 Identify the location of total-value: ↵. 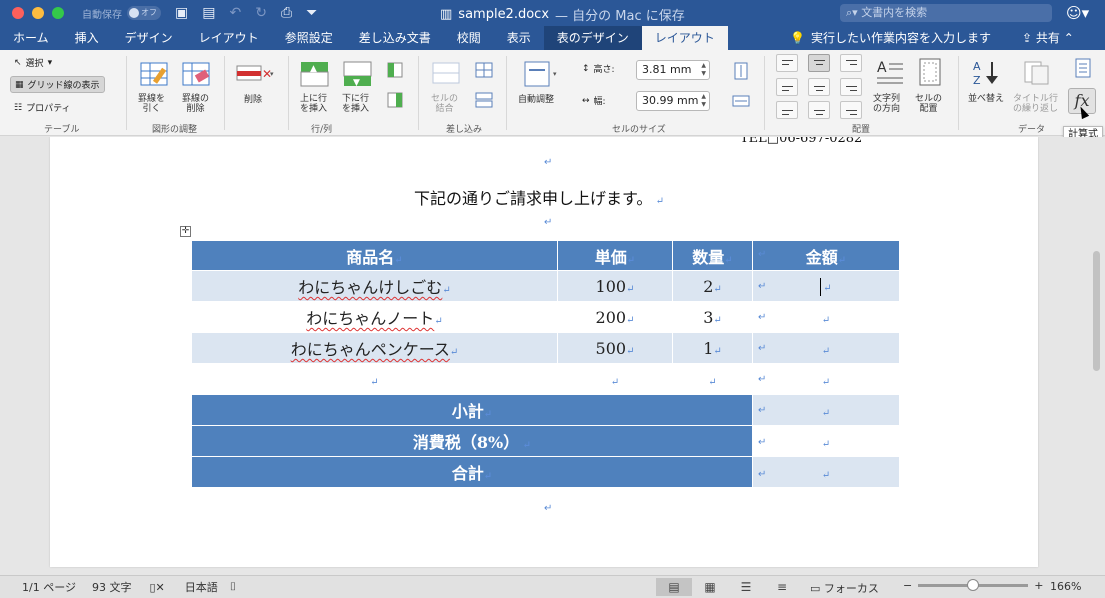
(826, 472).